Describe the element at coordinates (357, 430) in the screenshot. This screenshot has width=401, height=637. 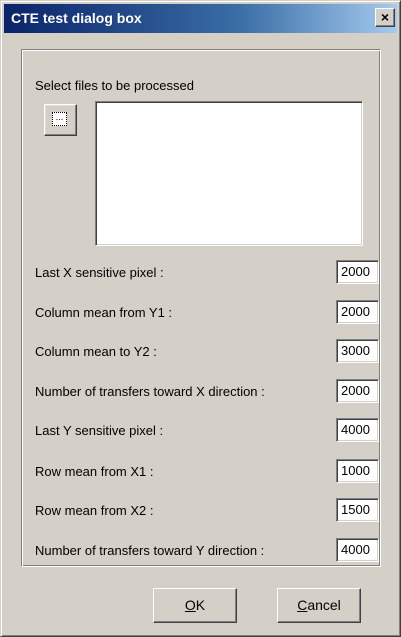
I see `param-input-last-y: 4000` at that location.